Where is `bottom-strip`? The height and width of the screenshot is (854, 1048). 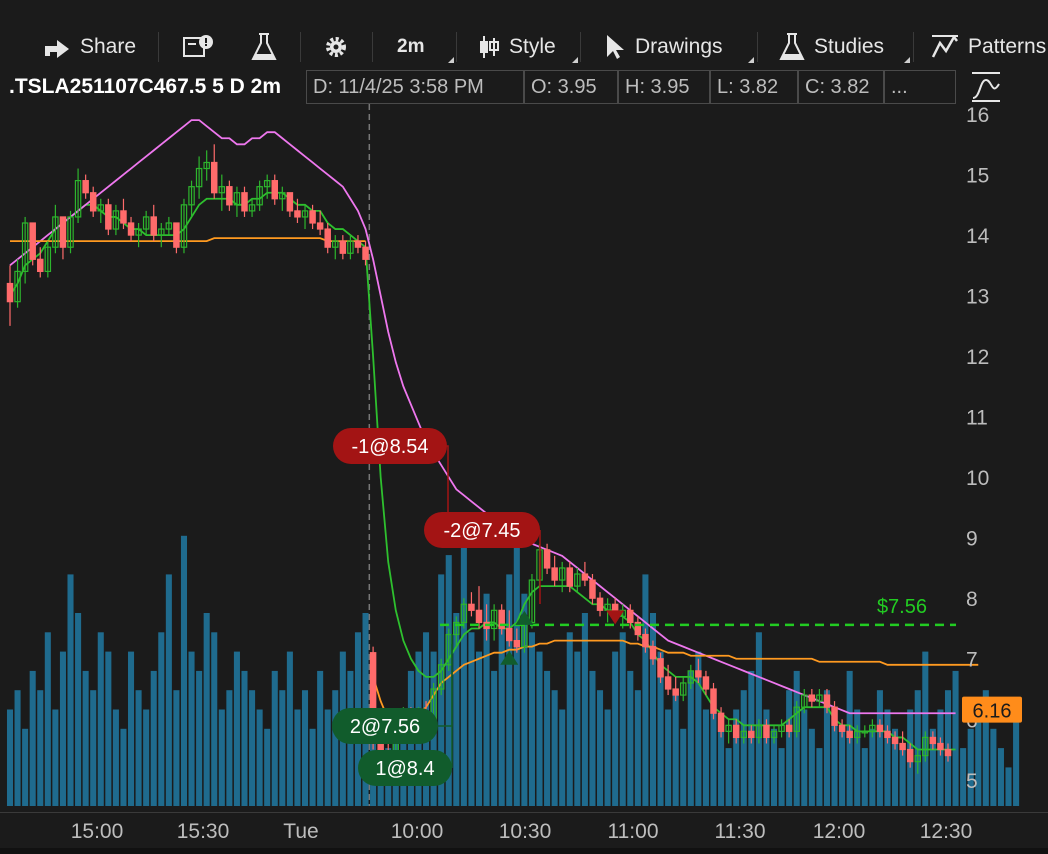 bottom-strip is located at coordinates (524, 851).